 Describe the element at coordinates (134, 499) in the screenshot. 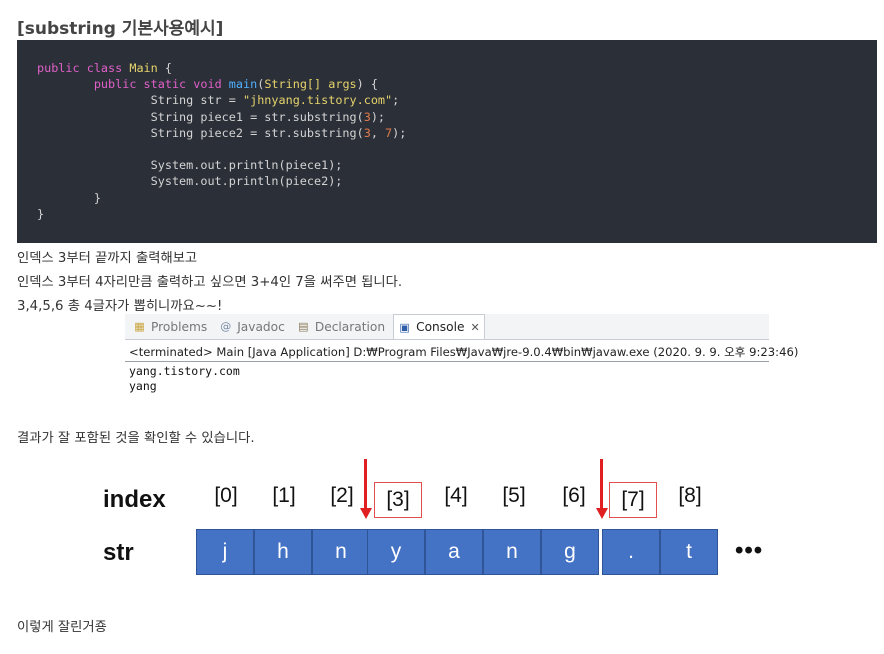

I see `index-row-label: index` at that location.